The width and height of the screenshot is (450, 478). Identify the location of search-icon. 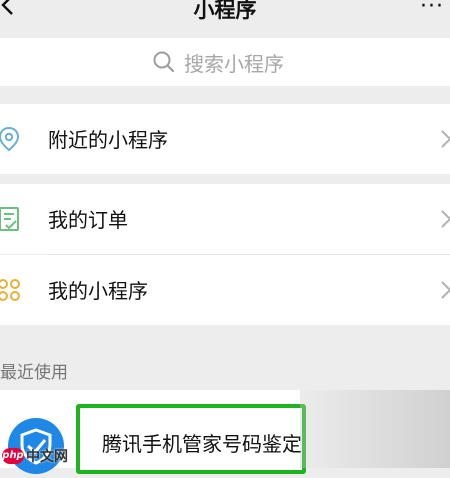
(164, 62).